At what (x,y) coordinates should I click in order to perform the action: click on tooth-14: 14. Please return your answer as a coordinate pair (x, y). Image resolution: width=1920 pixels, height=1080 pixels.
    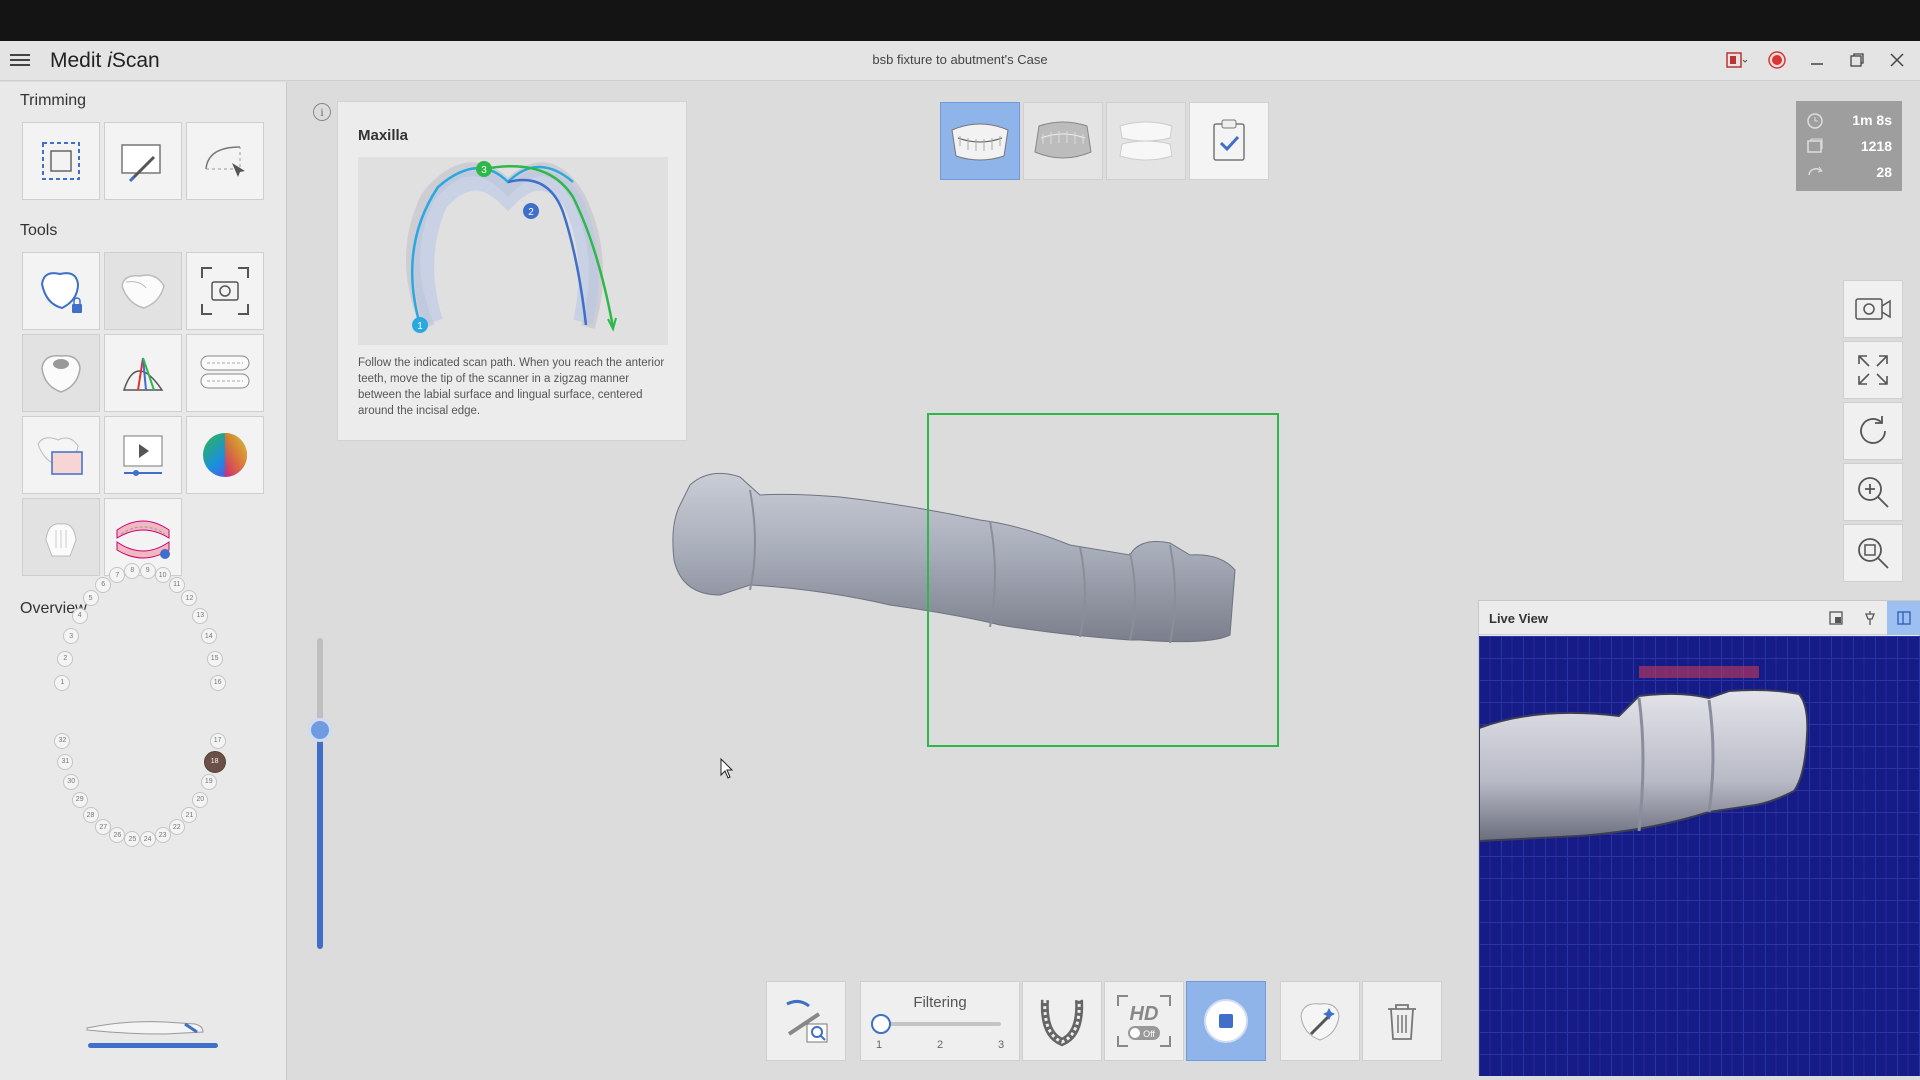
    Looking at the image, I should click on (208, 636).